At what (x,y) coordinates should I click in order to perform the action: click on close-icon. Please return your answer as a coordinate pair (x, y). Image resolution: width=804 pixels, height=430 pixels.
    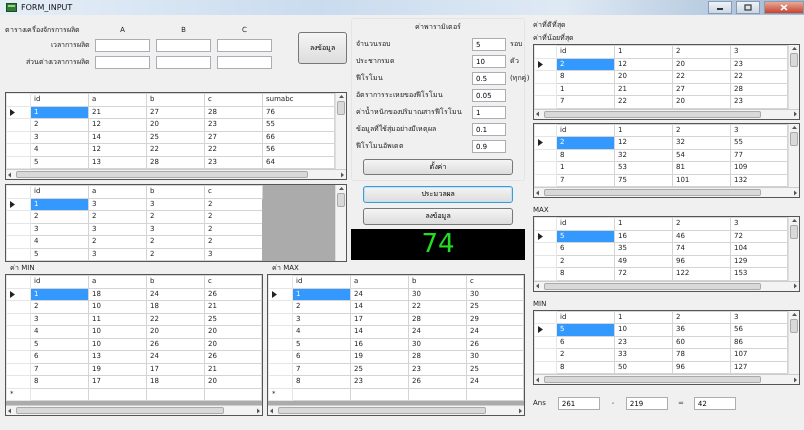
    Looking at the image, I should click on (784, 7).